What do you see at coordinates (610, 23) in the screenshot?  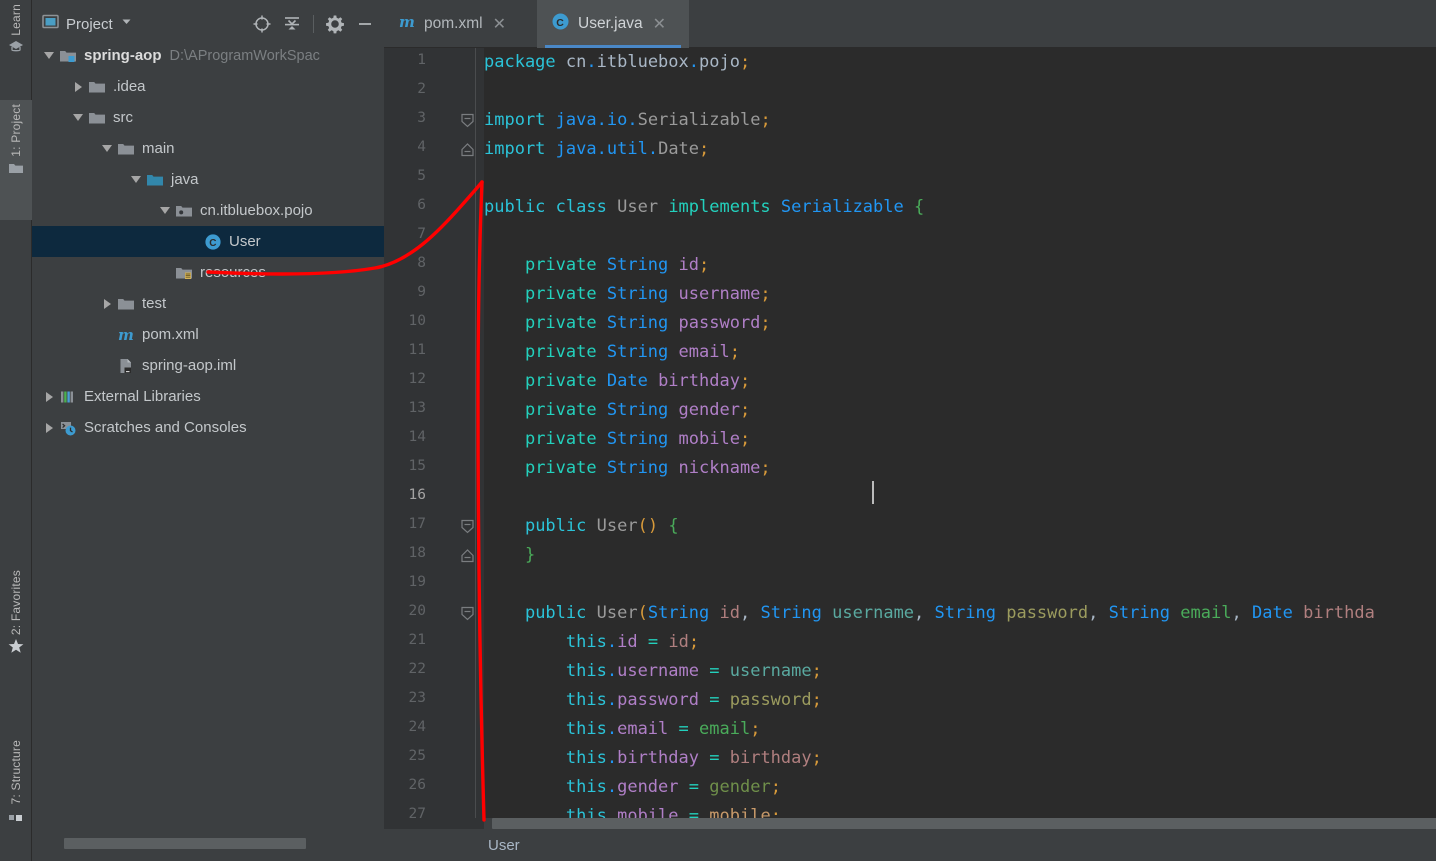 I see `editor-tab-label: User.java` at bounding box center [610, 23].